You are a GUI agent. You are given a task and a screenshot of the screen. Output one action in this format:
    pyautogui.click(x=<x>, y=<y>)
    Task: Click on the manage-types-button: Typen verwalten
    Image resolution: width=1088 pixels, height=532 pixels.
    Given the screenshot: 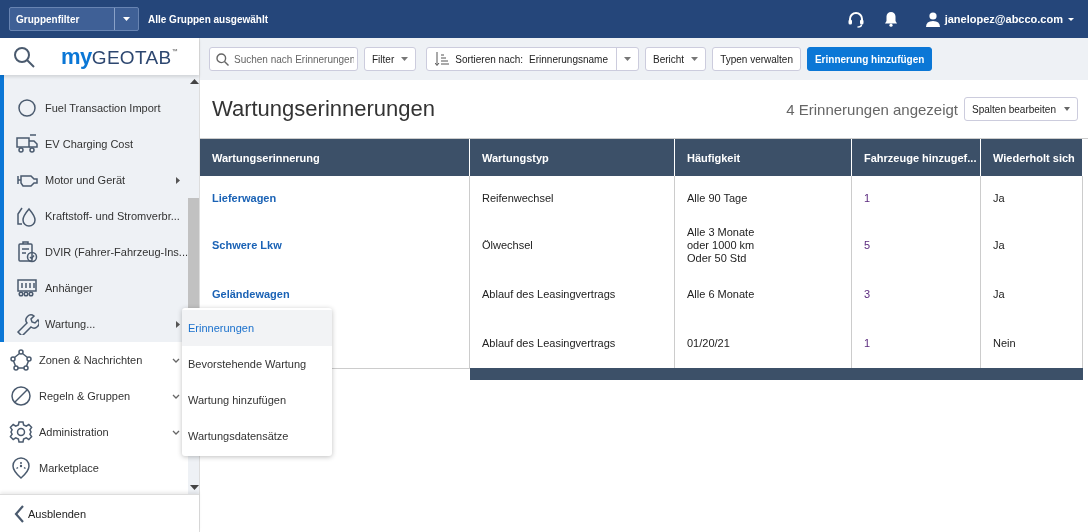 What is the action you would take?
    pyautogui.click(x=756, y=59)
    